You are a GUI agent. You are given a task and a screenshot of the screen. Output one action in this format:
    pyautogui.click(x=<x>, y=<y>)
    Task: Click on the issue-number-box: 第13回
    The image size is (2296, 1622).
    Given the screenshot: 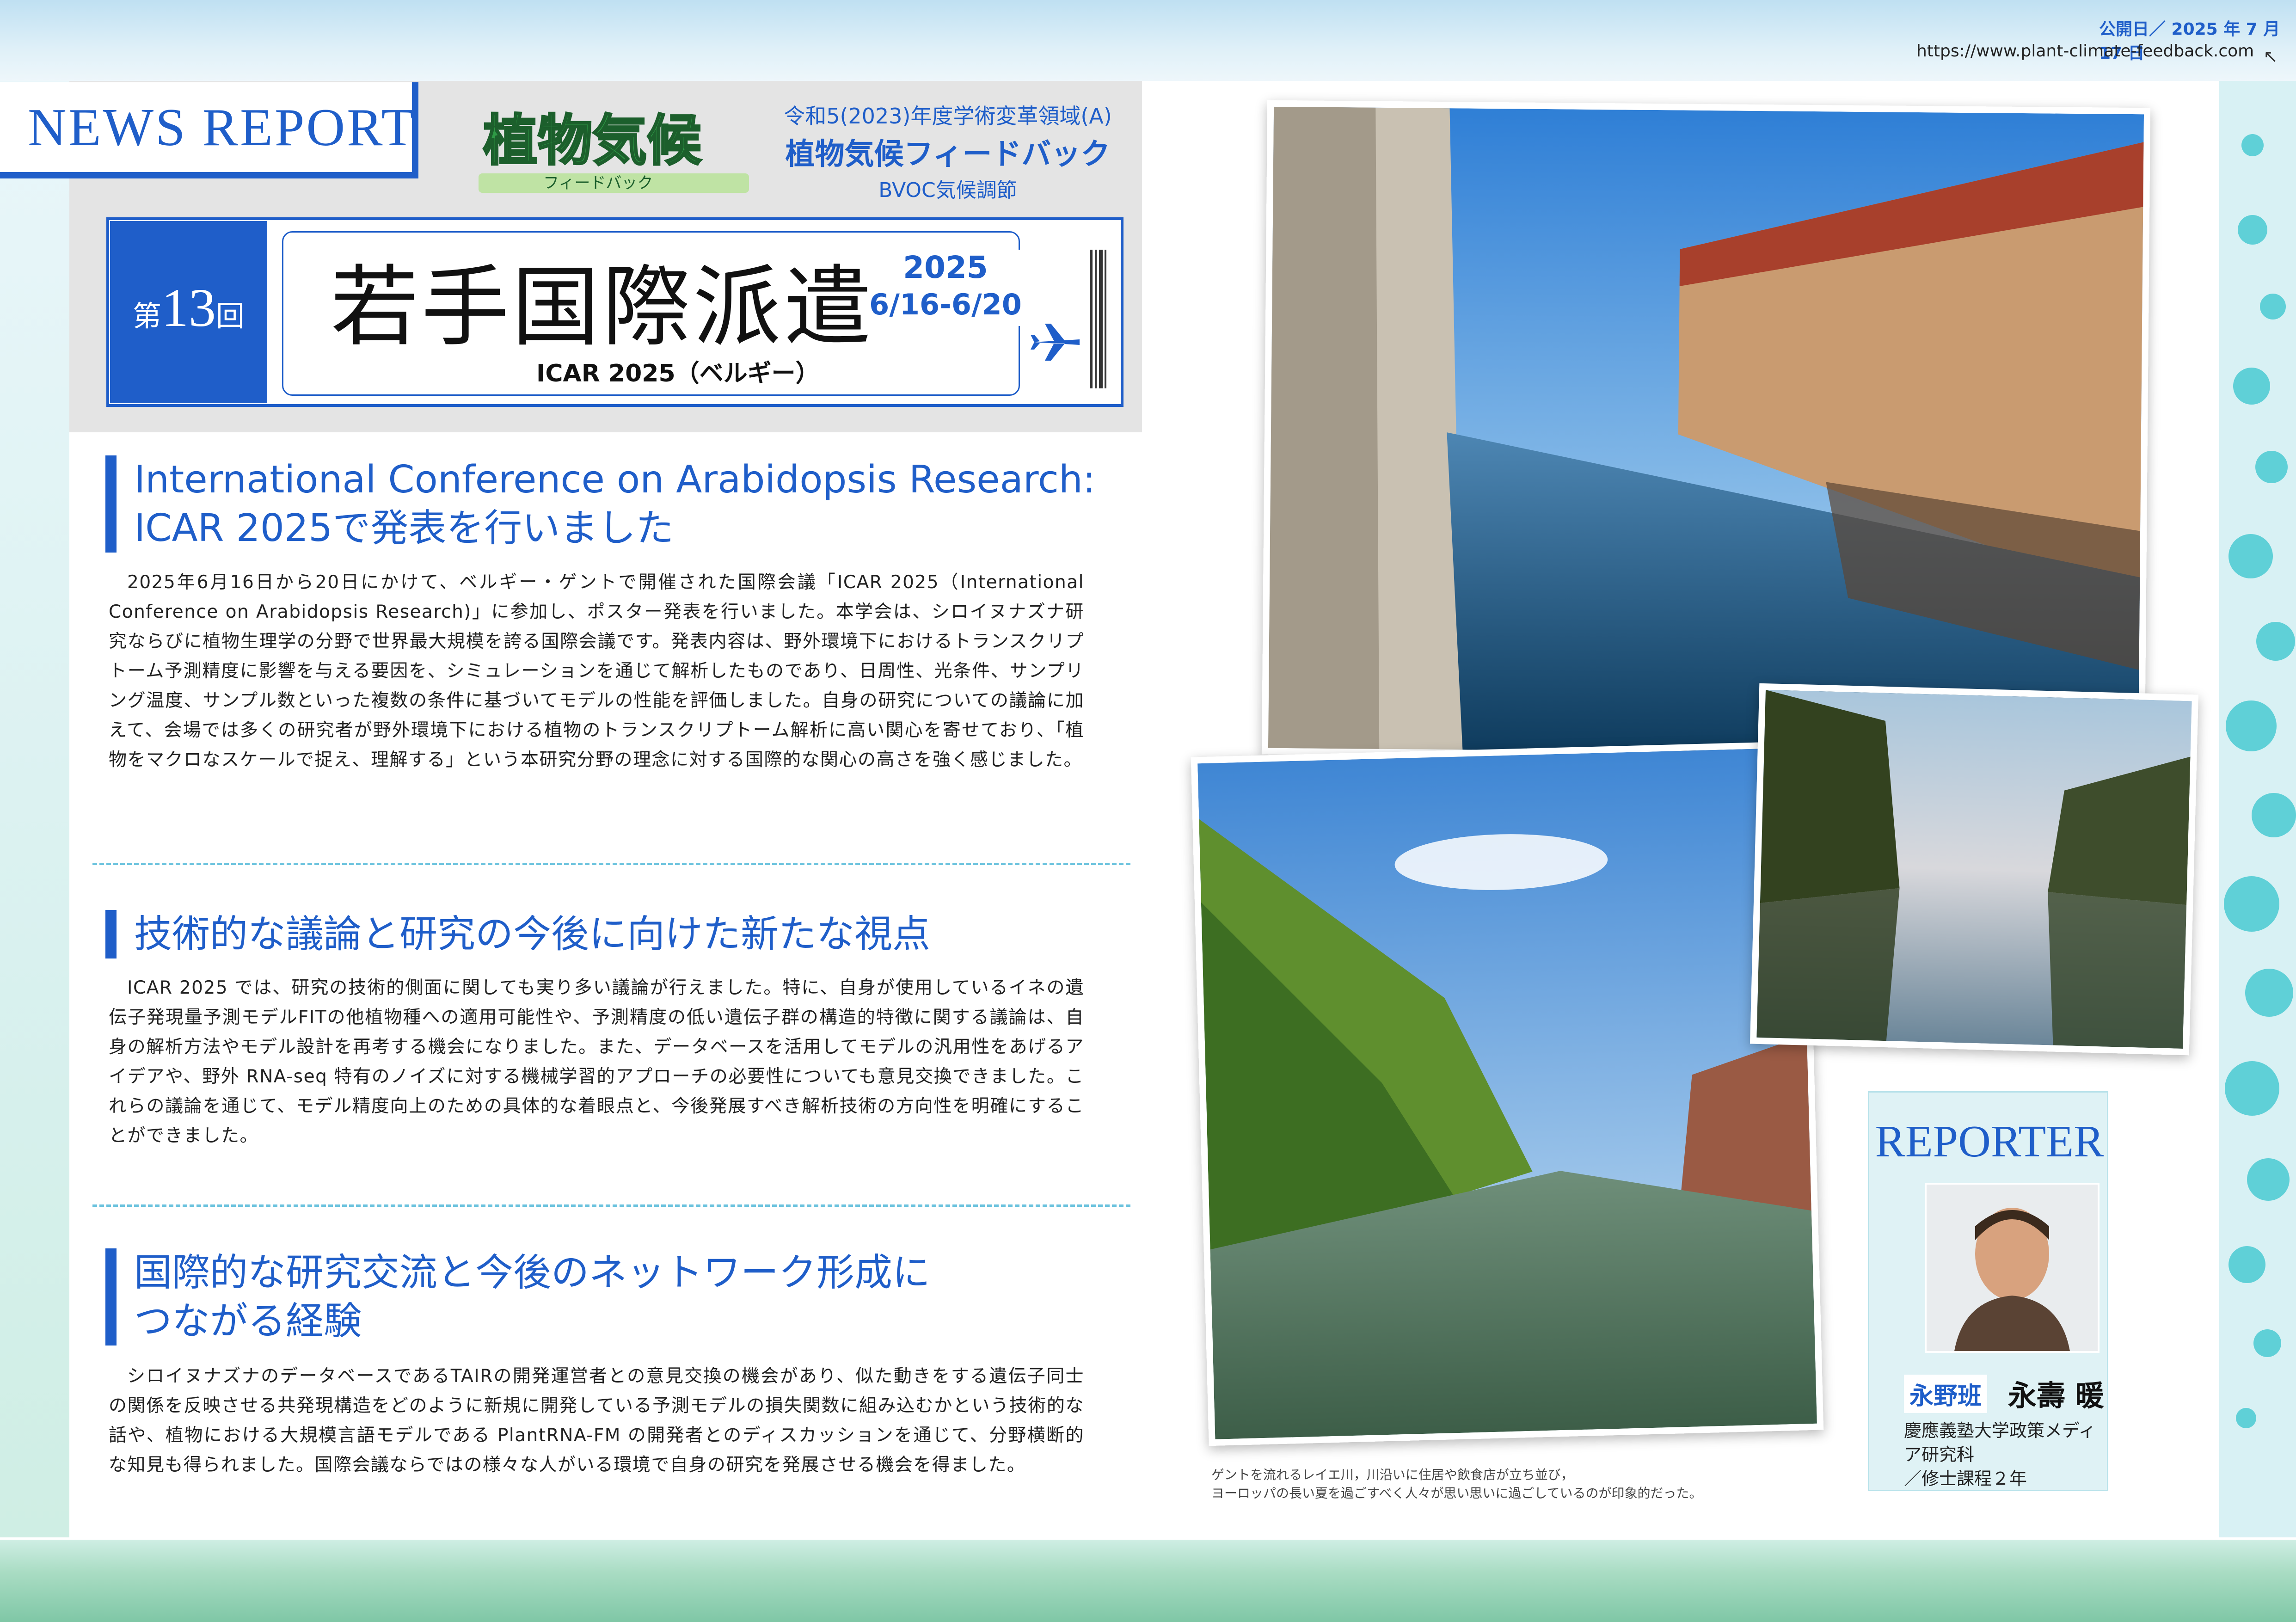 What is the action you would take?
    pyautogui.click(x=188, y=312)
    